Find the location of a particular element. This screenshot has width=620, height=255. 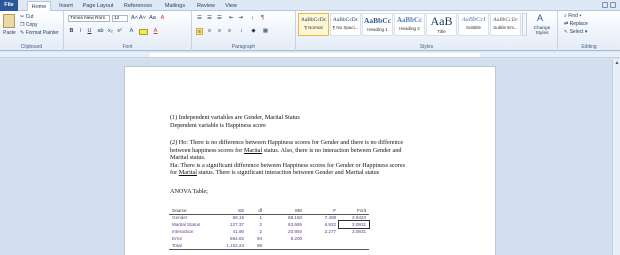

increase-indent-icon: ⇥ is located at coordinates (240, 18).